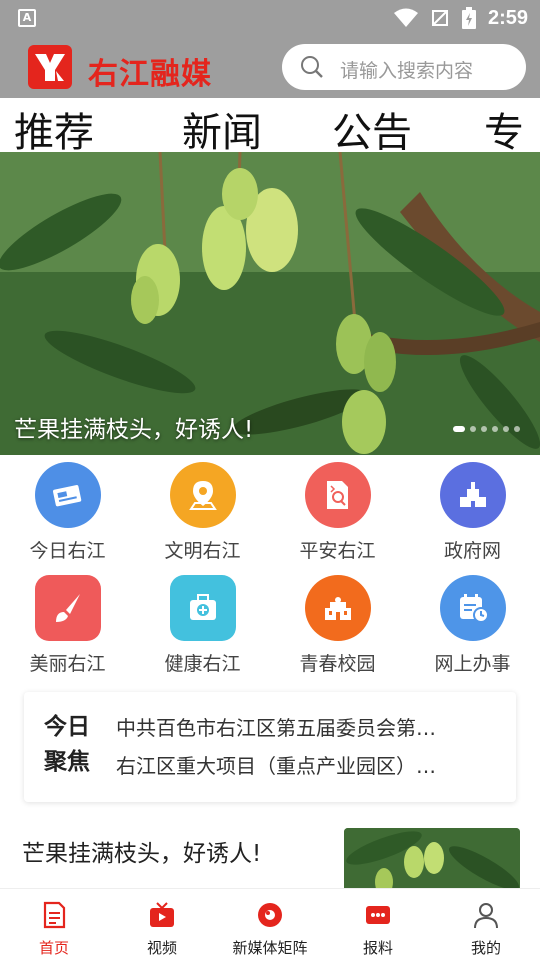 The height and width of the screenshot is (960, 540). I want to click on media-circle-icon, so click(270, 915).